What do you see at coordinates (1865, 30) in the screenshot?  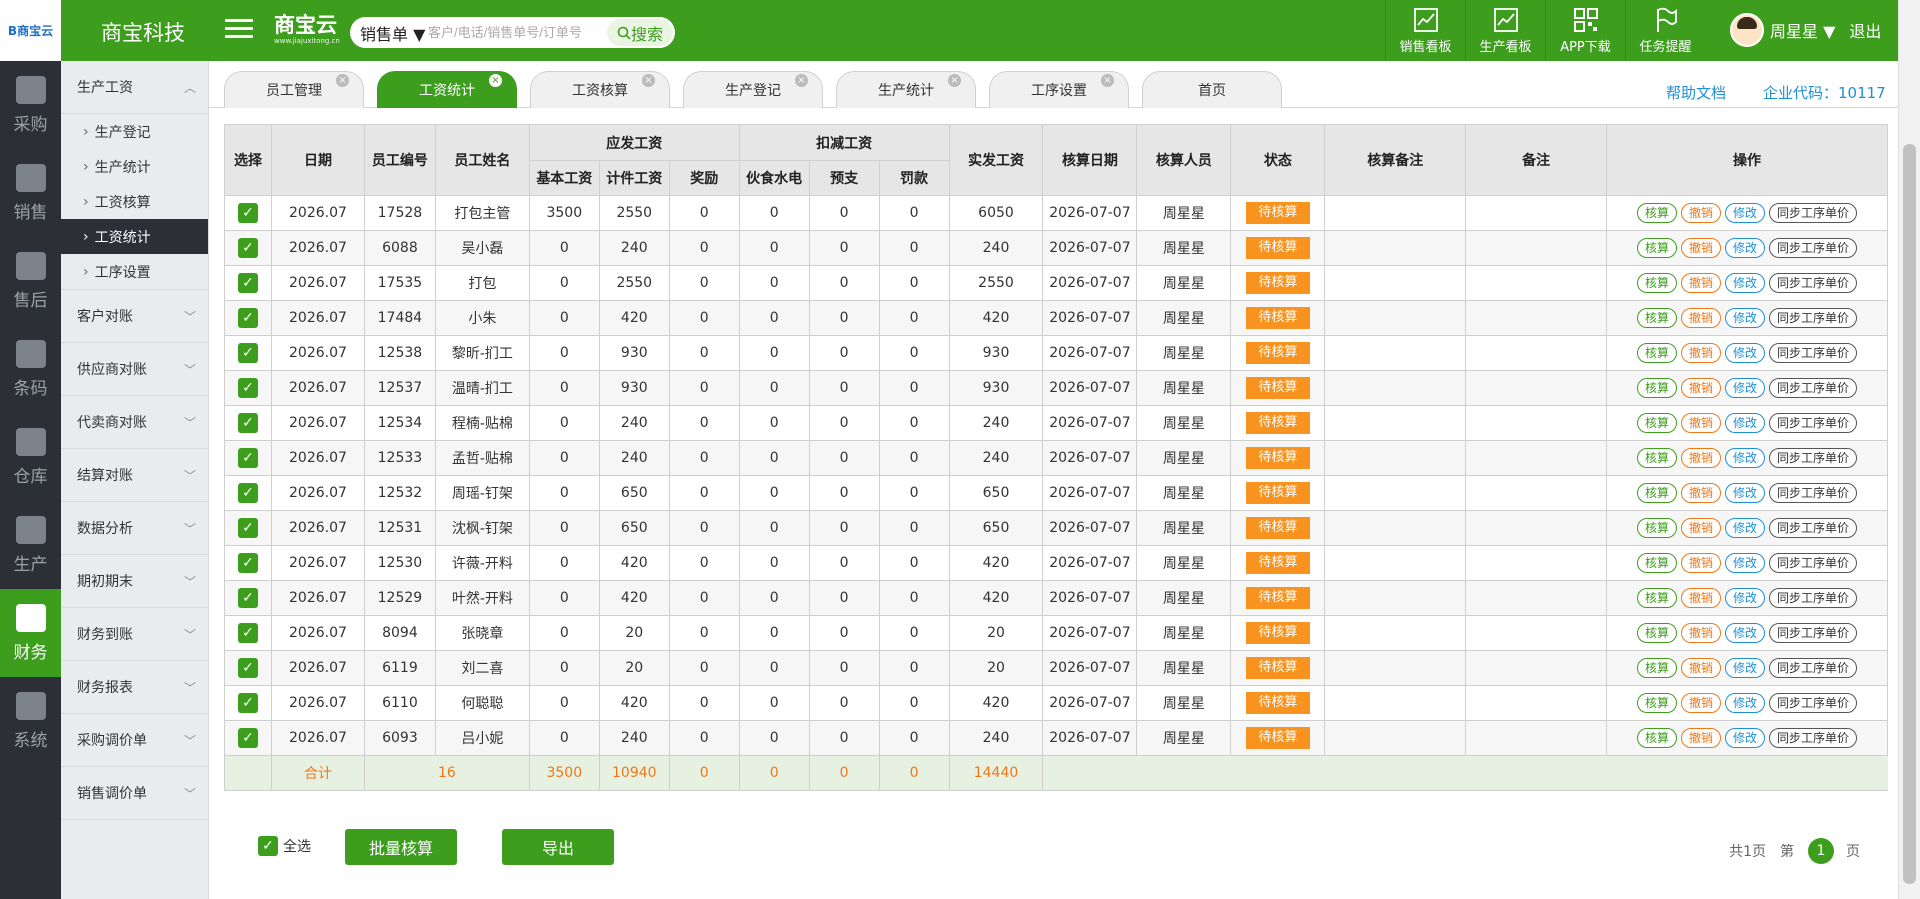 I see `logout-link: 退出` at bounding box center [1865, 30].